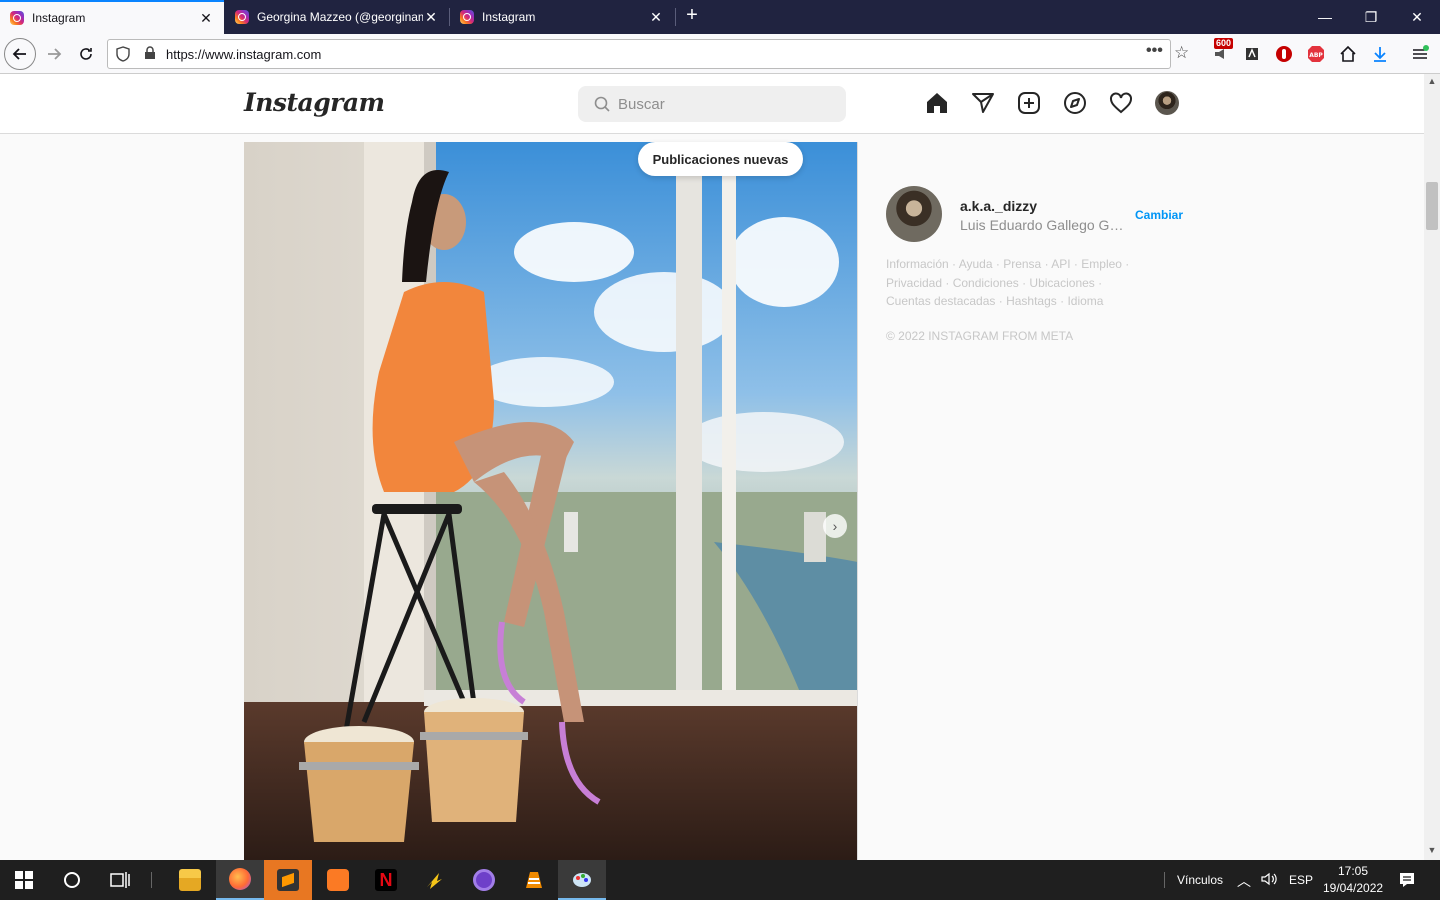  What do you see at coordinates (1031, 301) in the screenshot?
I see `footer-link-hashtags: Hashtags` at bounding box center [1031, 301].